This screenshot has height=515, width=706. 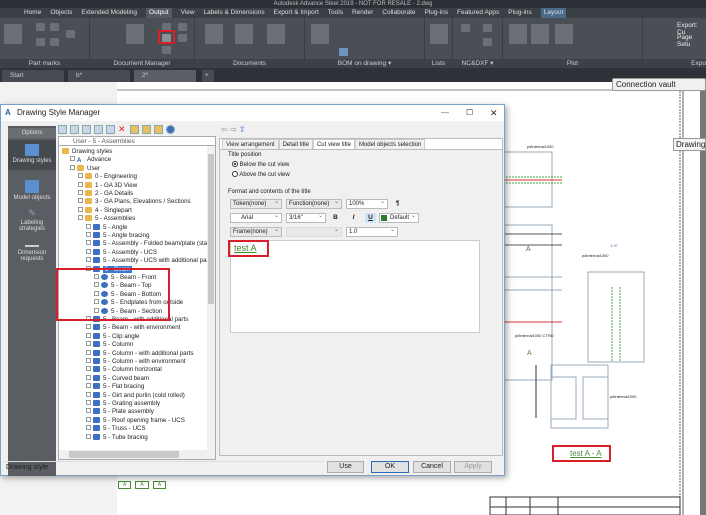 What do you see at coordinates (32, 191) in the screenshot?
I see `sidebar-item-model-objects: Model objects` at bounding box center [32, 191].